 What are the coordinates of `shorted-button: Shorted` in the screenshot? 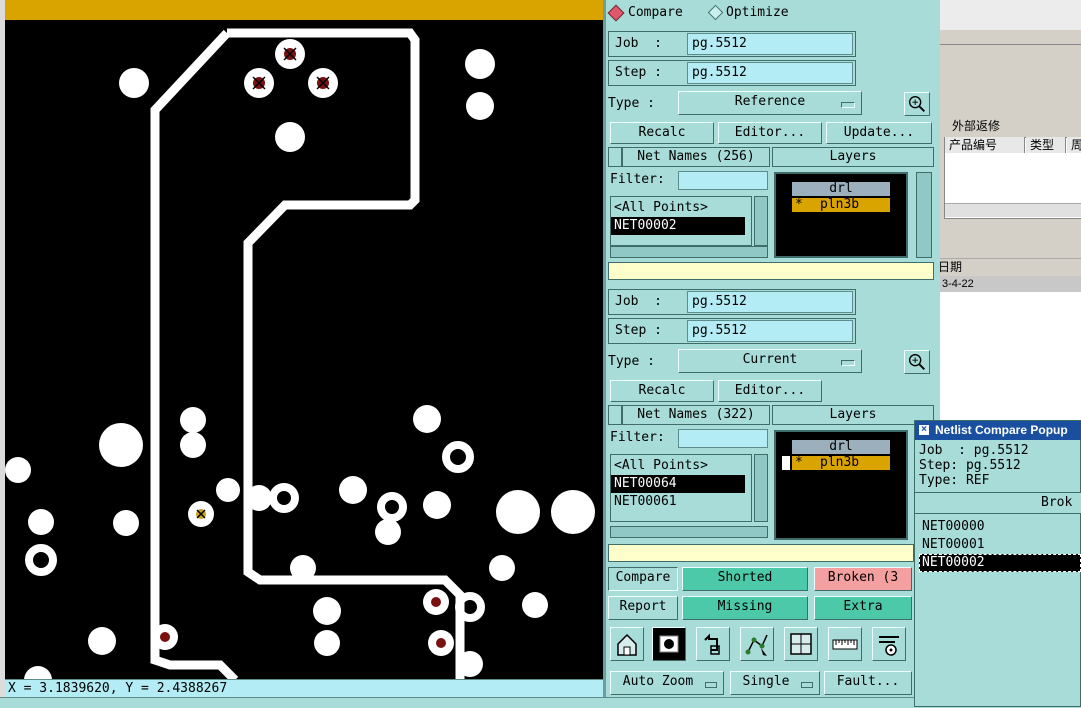 It's located at (745, 579).